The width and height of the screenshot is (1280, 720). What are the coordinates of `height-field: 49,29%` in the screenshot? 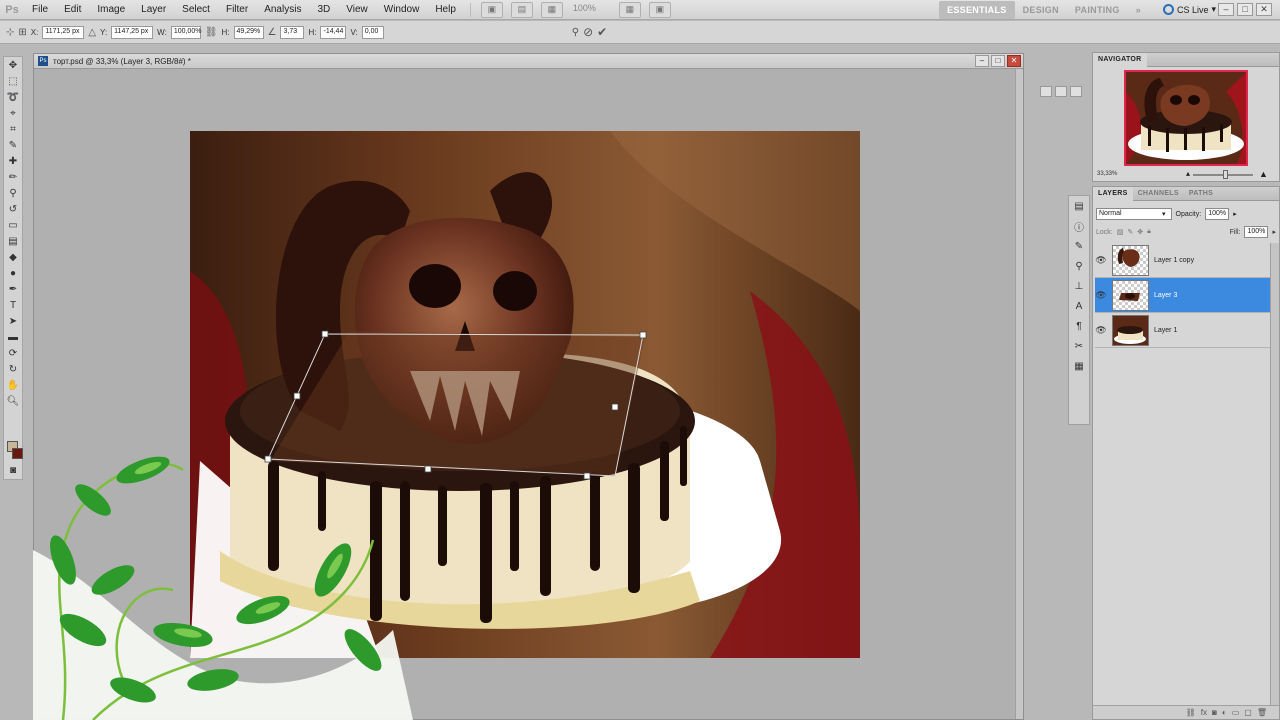 It's located at (248, 32).